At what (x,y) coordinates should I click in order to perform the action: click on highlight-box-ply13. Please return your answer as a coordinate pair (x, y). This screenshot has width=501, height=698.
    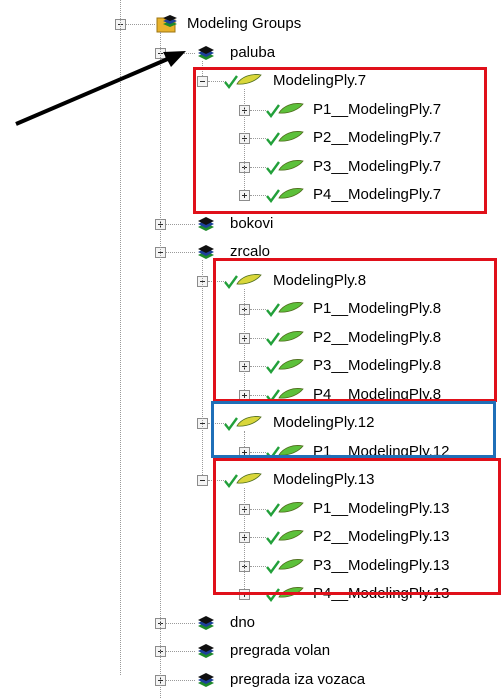
    Looking at the image, I should click on (357, 526).